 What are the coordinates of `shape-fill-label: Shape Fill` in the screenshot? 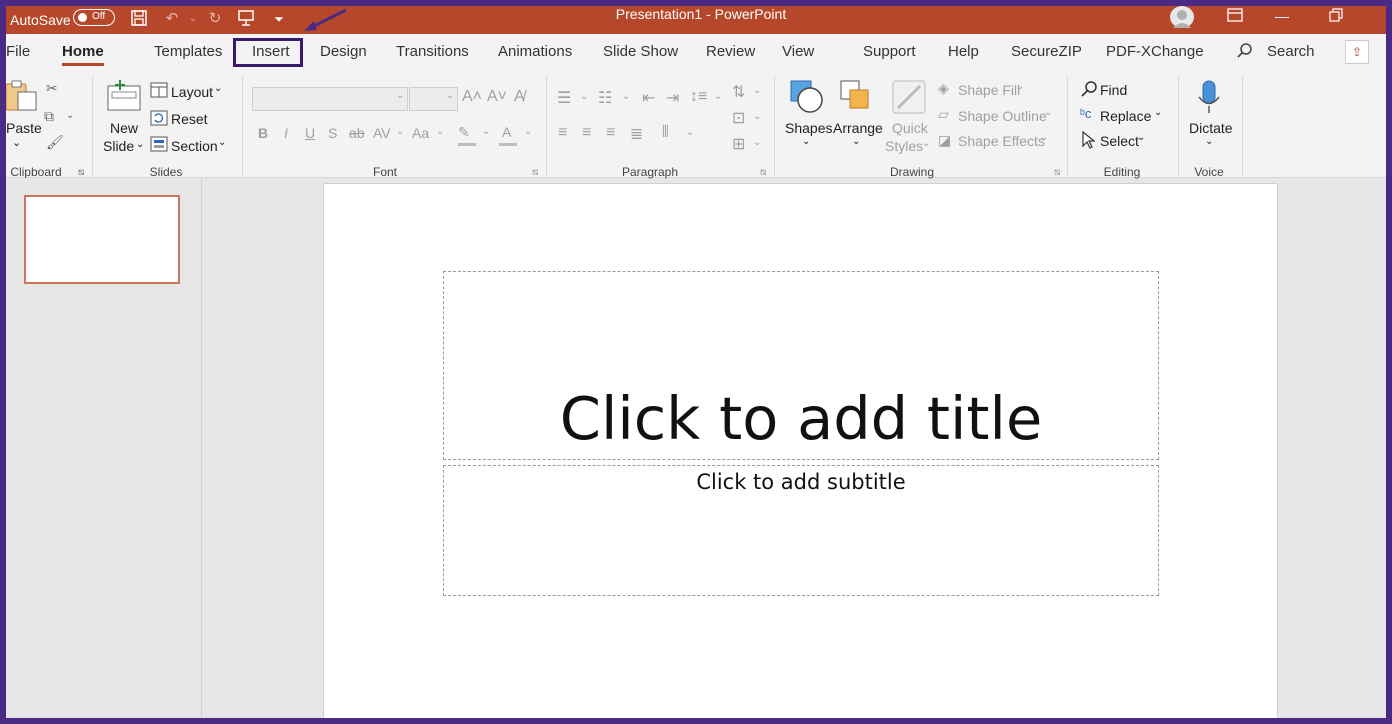 It's located at (989, 90).